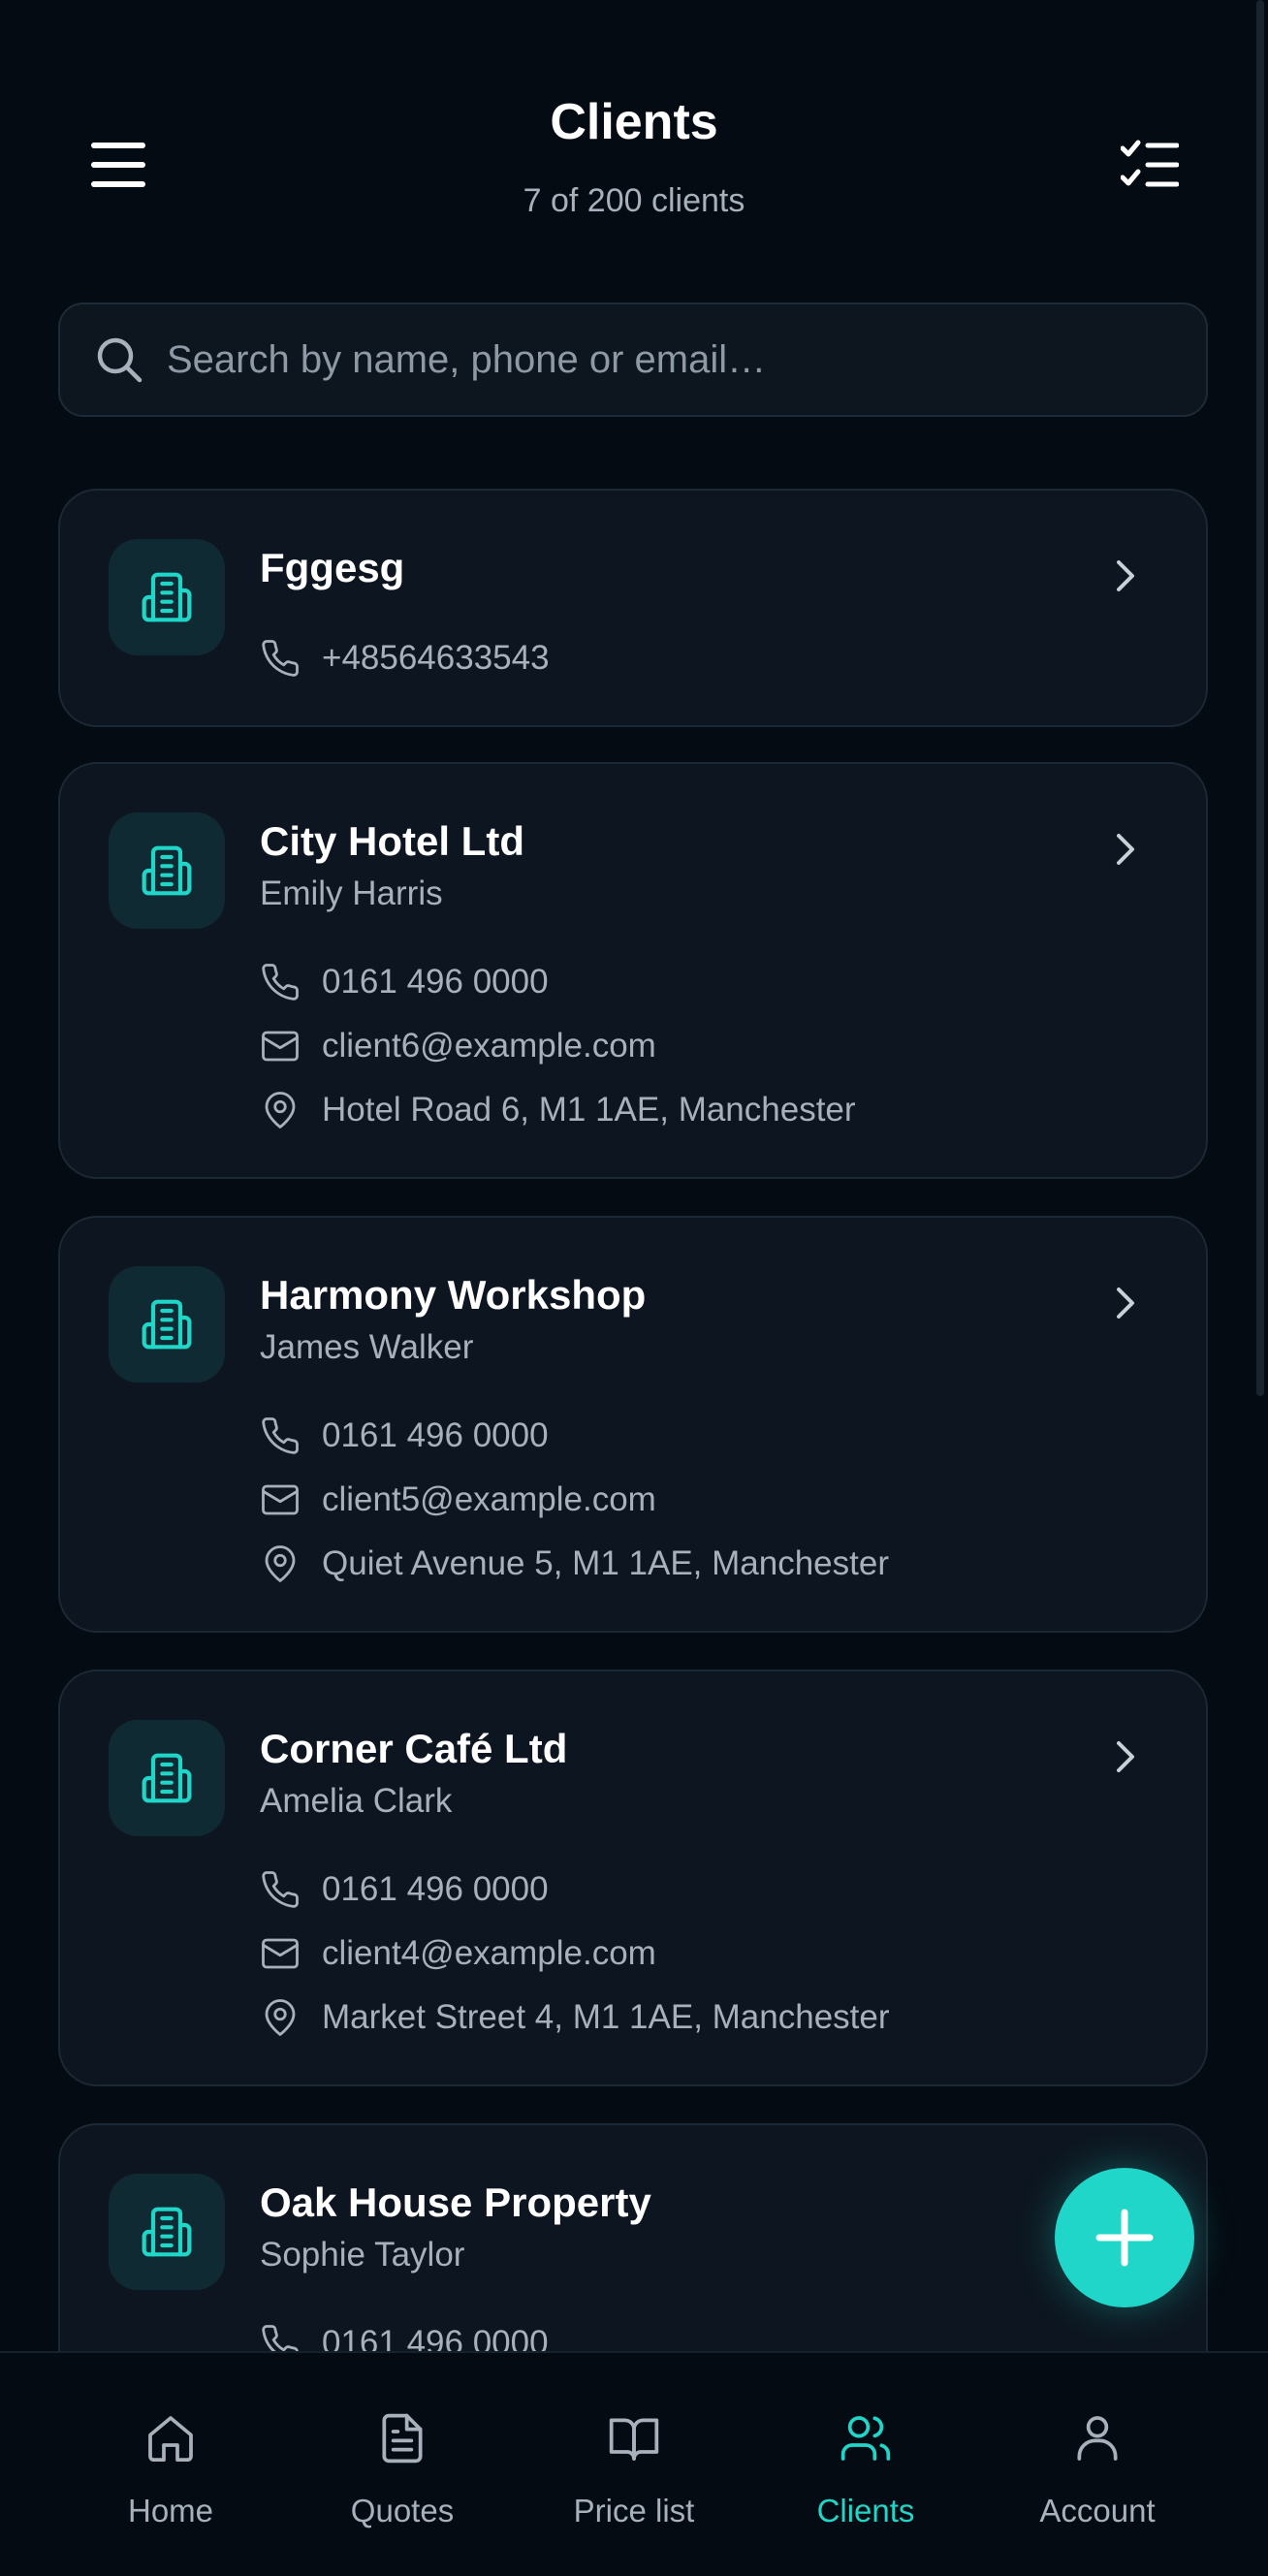 Image resolution: width=1268 pixels, height=2576 pixels. Describe the element at coordinates (367, 1347) in the screenshot. I see `client-contact-person: James Walker` at that location.